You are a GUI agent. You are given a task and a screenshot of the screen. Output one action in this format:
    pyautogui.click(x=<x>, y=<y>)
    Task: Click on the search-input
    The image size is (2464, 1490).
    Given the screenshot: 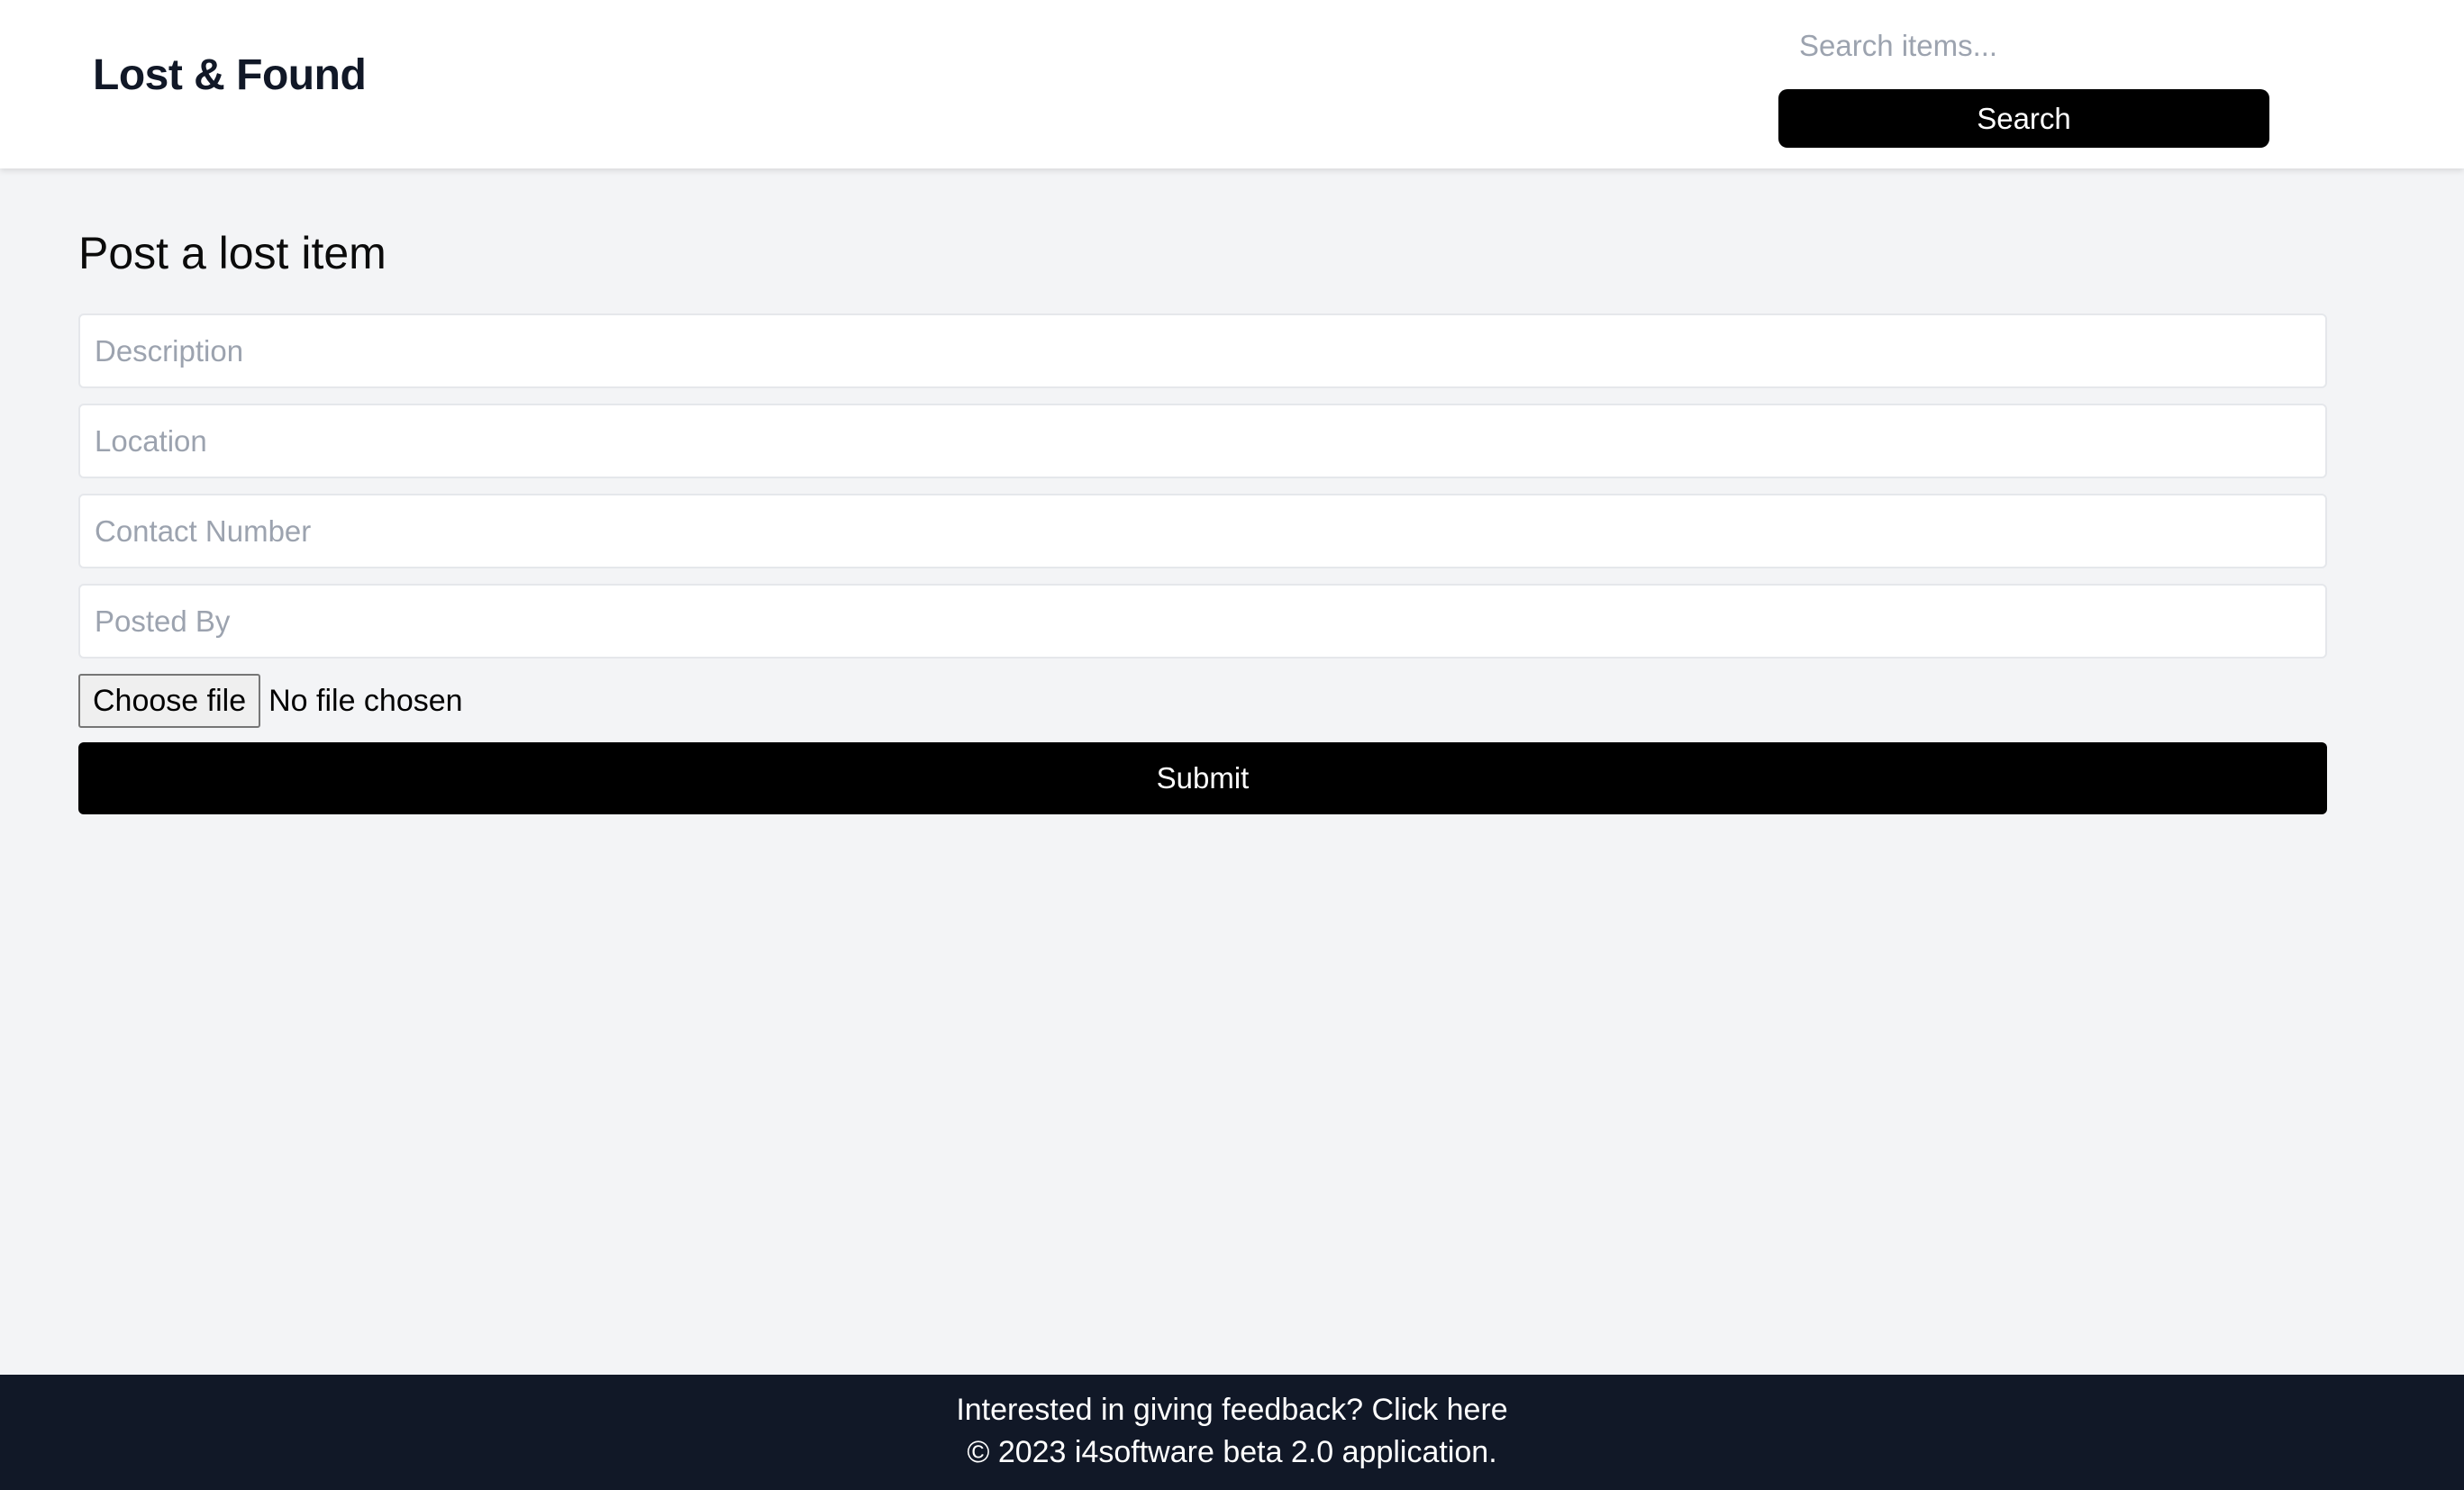 What is the action you would take?
    pyautogui.click(x=2023, y=46)
    